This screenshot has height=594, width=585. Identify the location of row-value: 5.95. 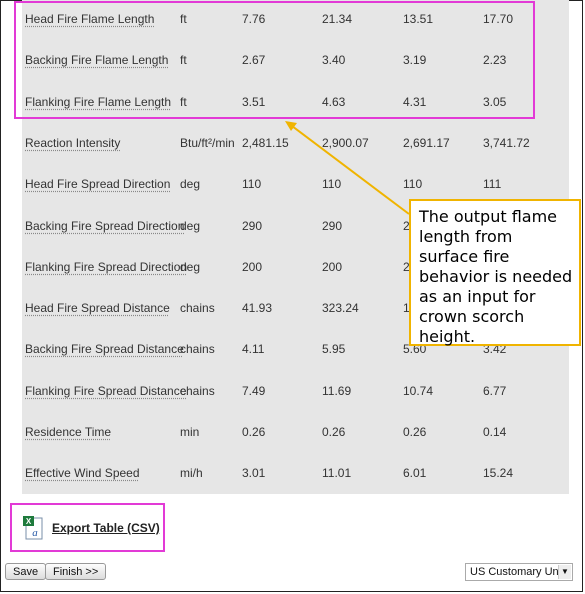
(334, 349).